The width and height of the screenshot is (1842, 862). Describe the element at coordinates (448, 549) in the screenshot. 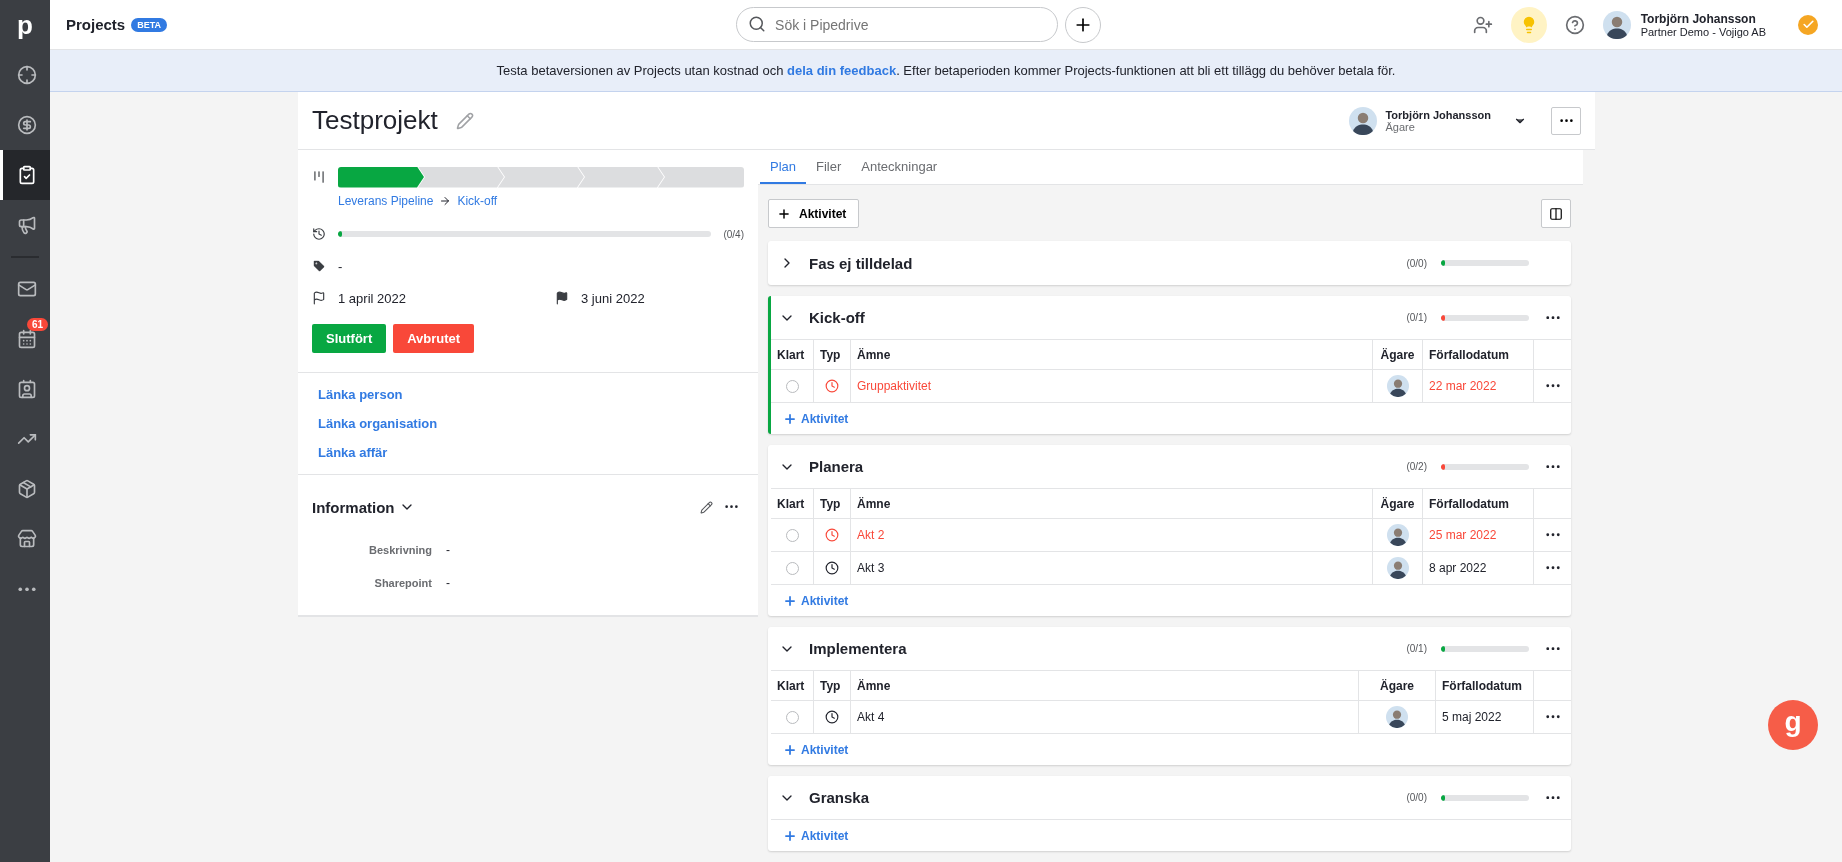

I see `field-value: -` at that location.